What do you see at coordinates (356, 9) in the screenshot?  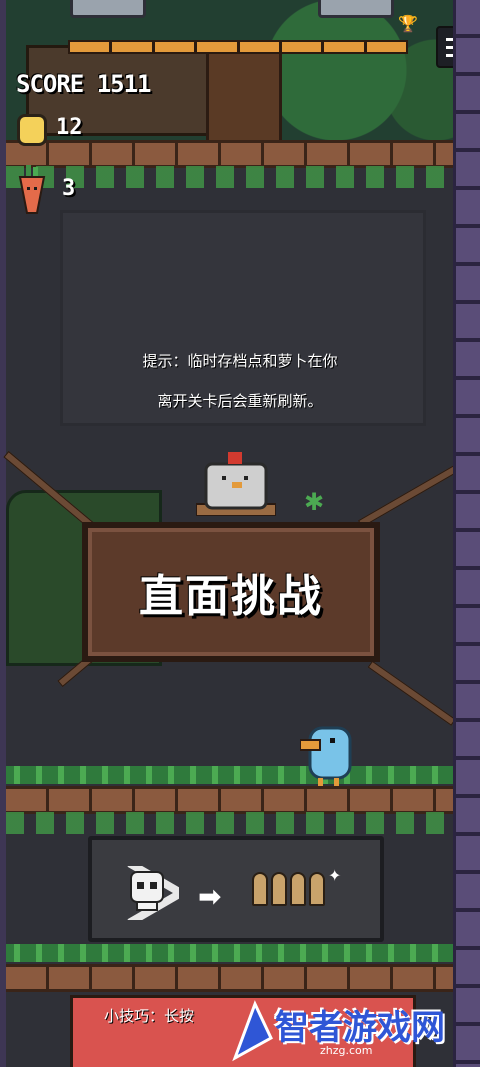 I see `top-cap-right` at bounding box center [356, 9].